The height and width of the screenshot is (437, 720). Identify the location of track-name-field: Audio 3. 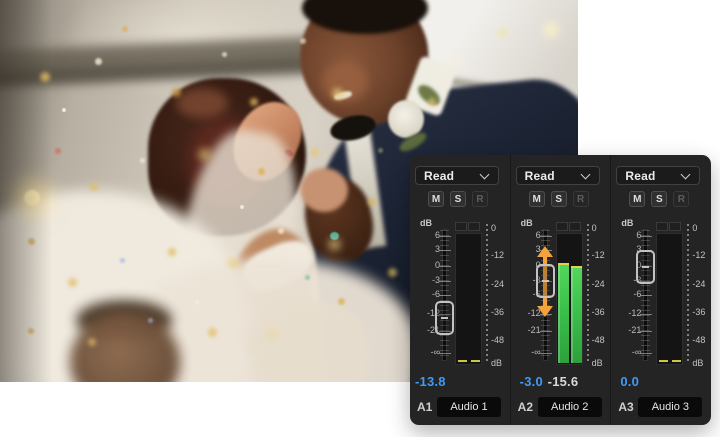
(670, 407).